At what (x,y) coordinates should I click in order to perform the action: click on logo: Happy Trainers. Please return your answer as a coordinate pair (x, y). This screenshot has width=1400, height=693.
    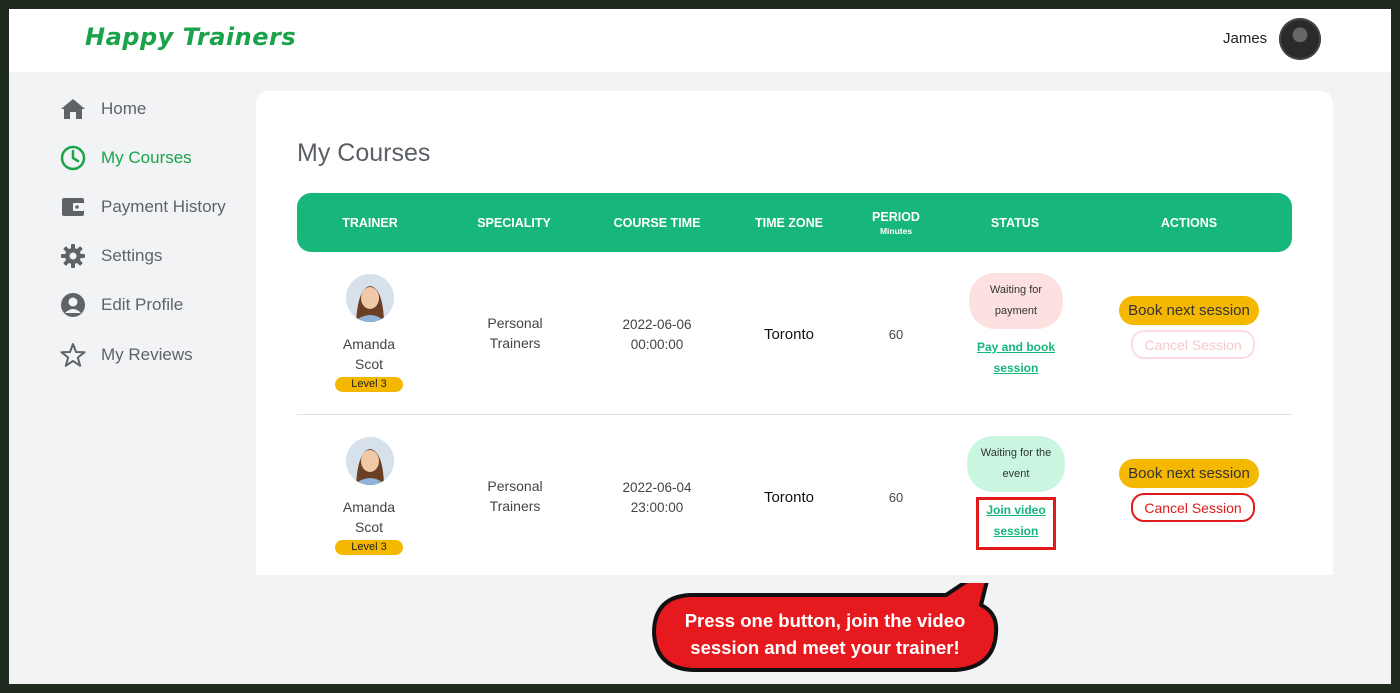
    Looking at the image, I should click on (190, 37).